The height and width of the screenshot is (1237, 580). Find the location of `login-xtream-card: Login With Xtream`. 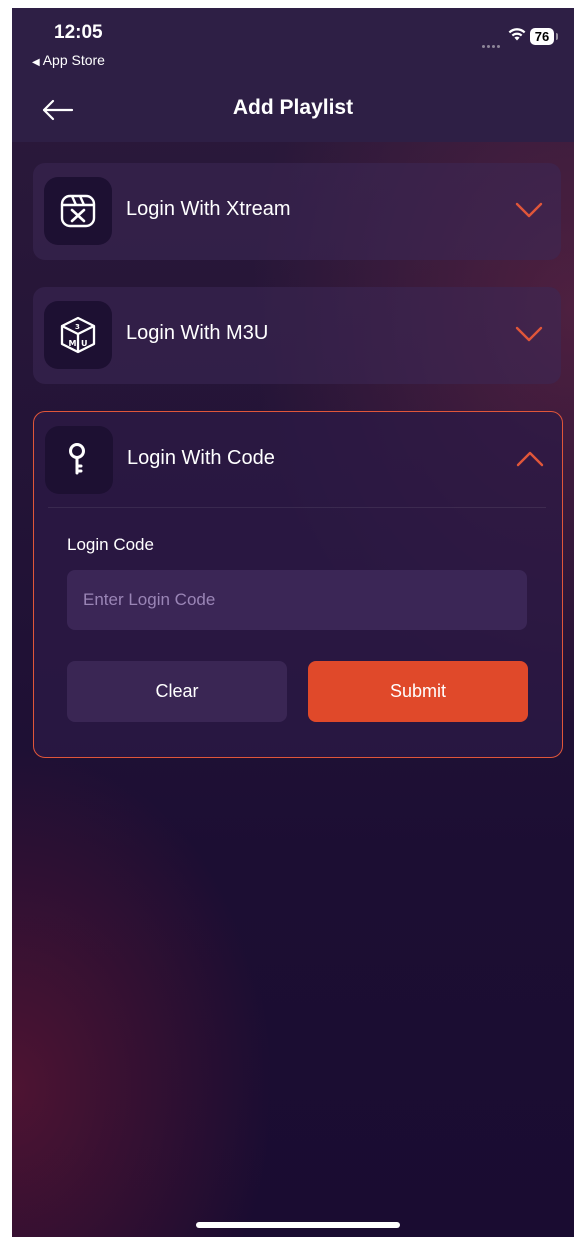

login-xtream-card: Login With Xtream is located at coordinates (297, 211).